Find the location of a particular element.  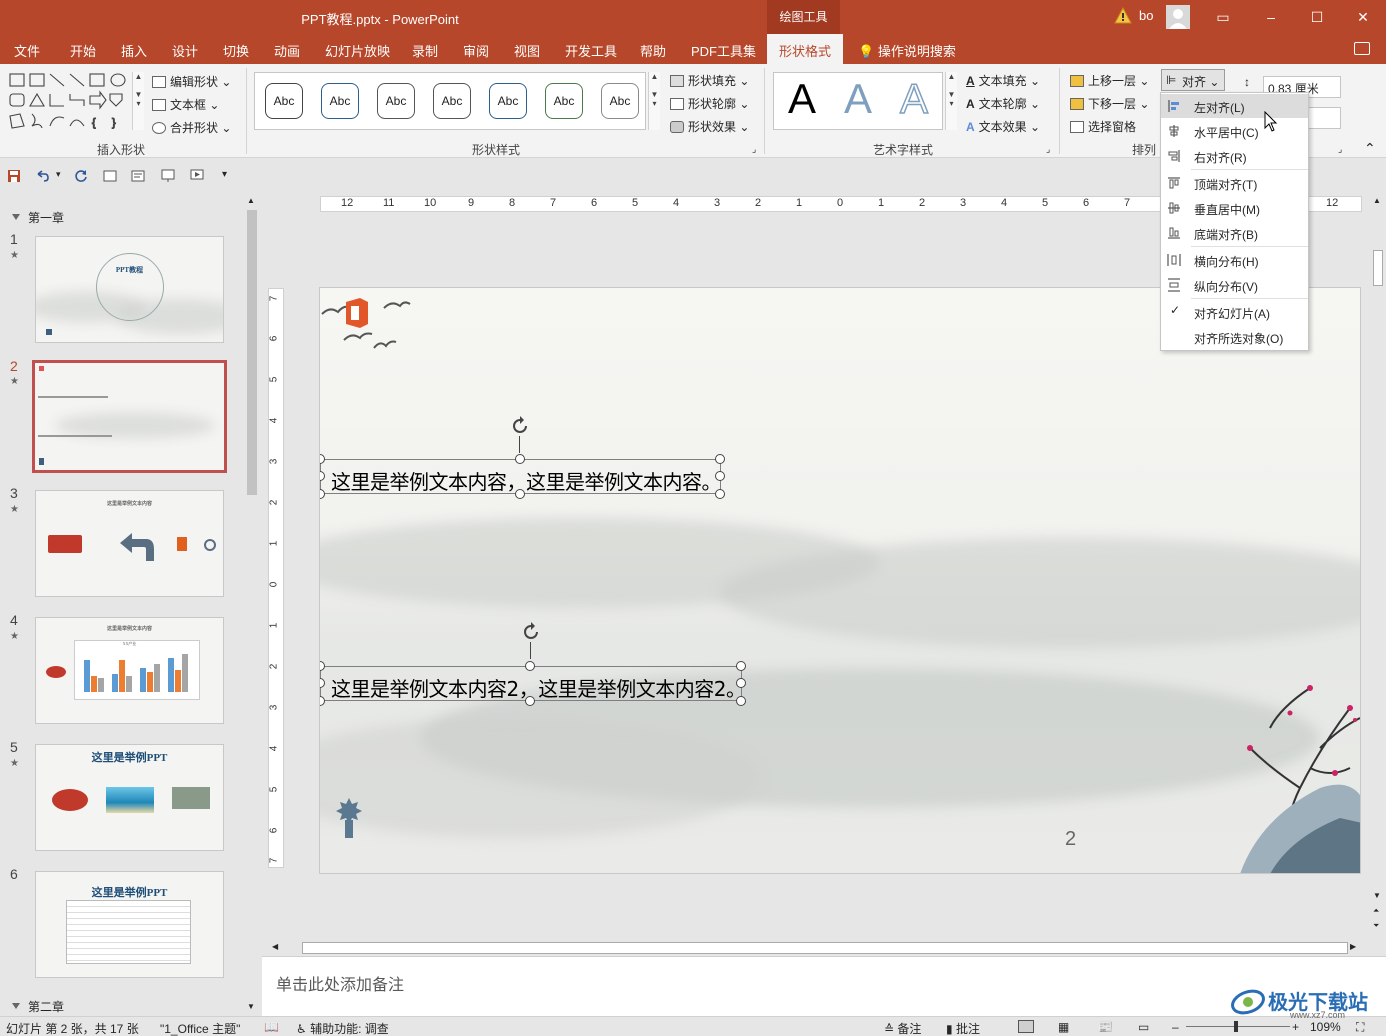

shape-style-6: Abc is located at coordinates (564, 101).